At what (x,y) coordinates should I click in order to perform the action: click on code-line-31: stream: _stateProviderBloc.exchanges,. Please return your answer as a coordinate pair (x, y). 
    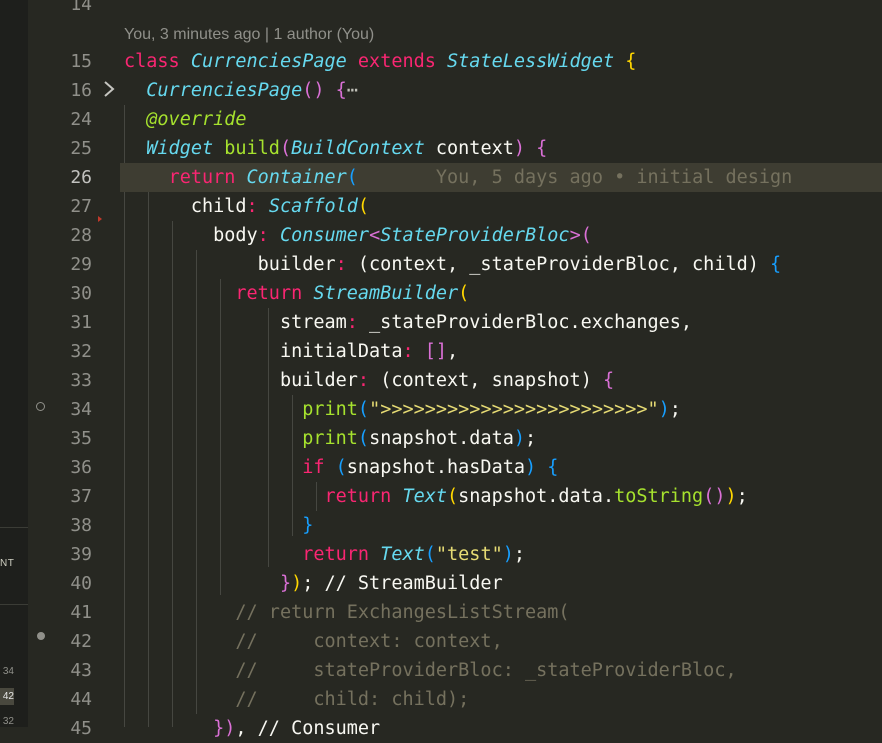
    Looking at the image, I should click on (503, 322).